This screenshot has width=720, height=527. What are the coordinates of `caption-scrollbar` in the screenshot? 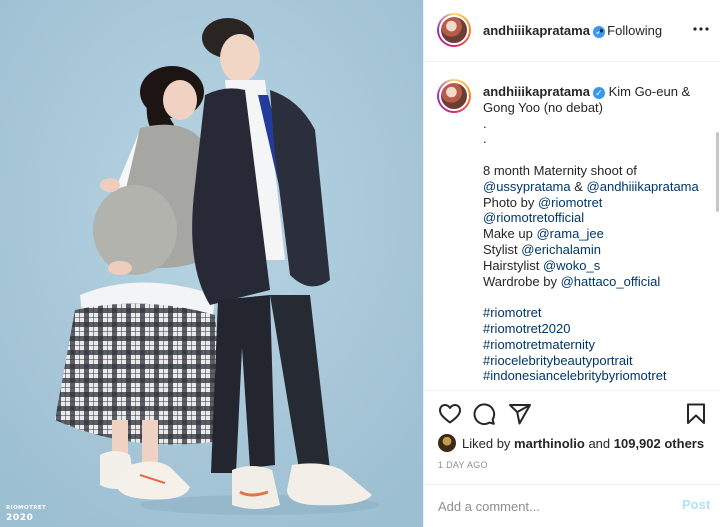 It's located at (717, 172).